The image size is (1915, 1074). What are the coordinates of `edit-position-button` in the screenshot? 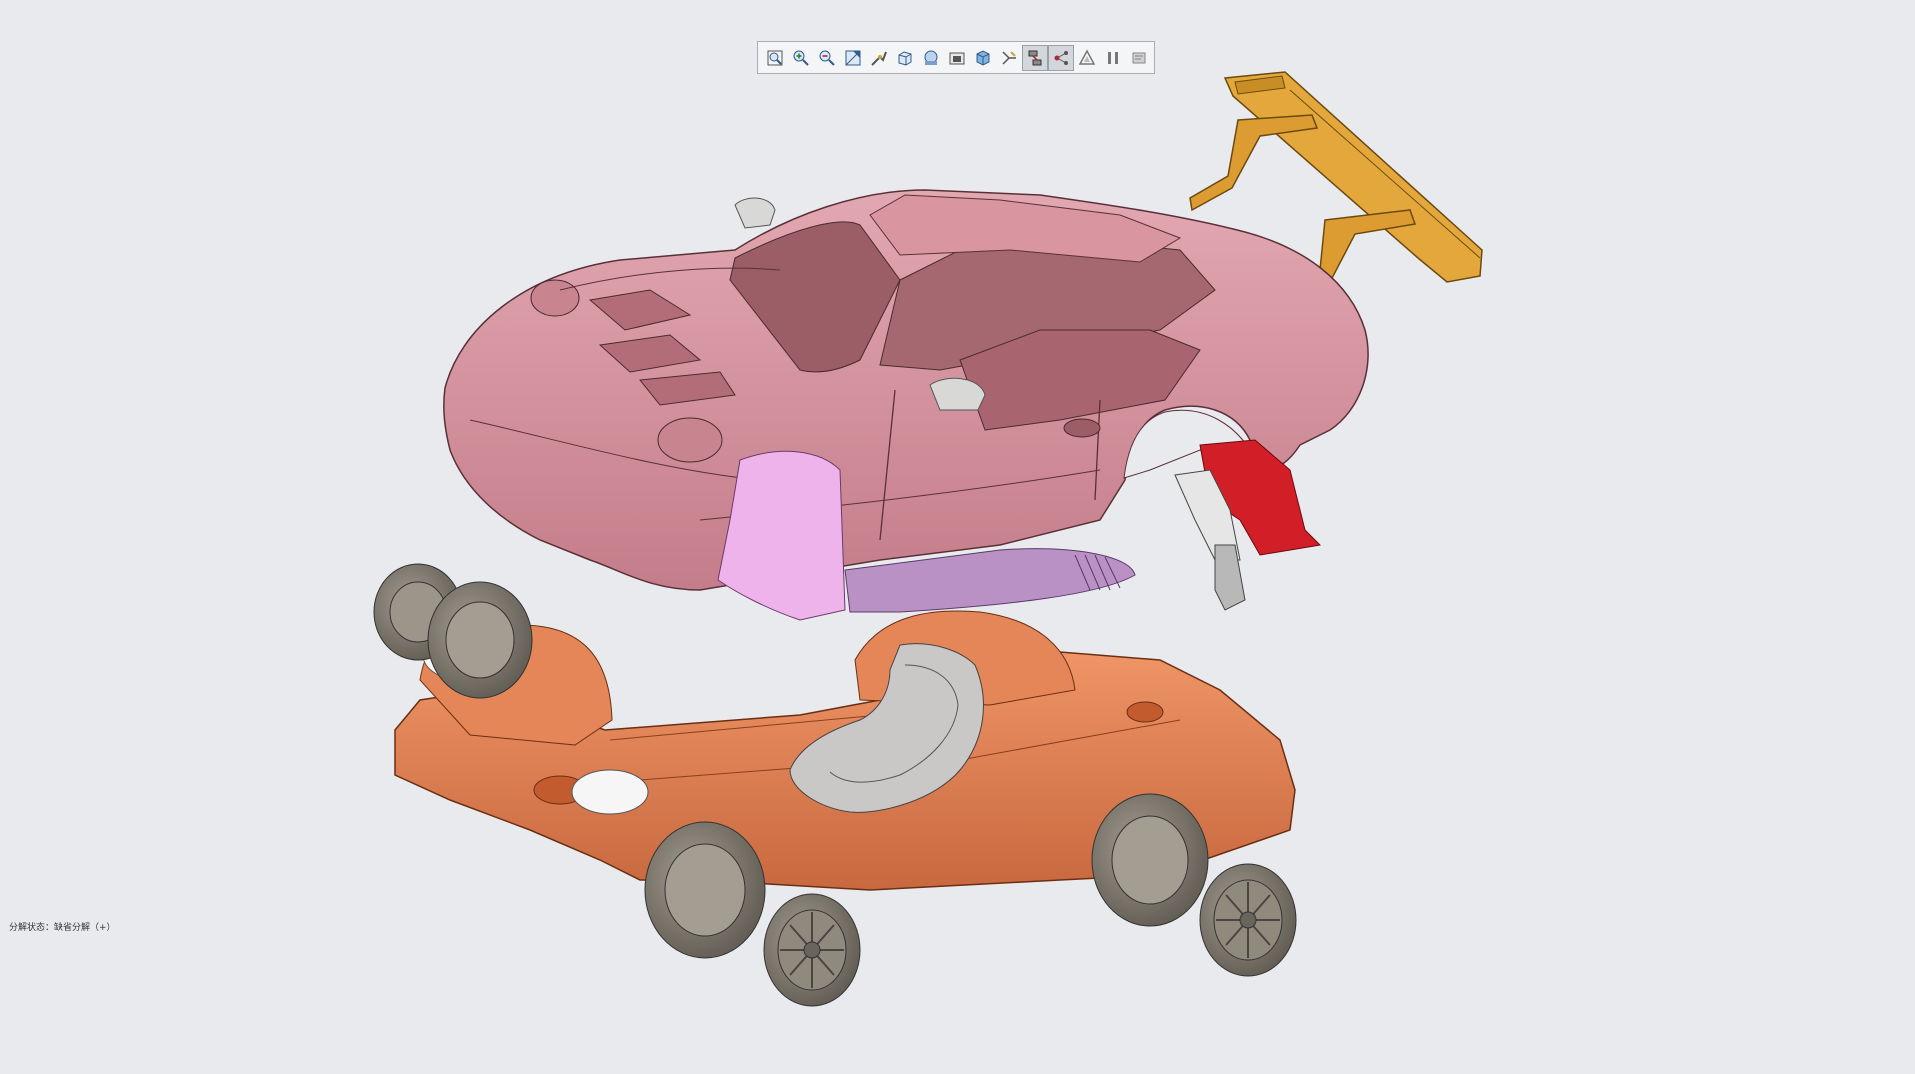 It's located at (1061, 57).